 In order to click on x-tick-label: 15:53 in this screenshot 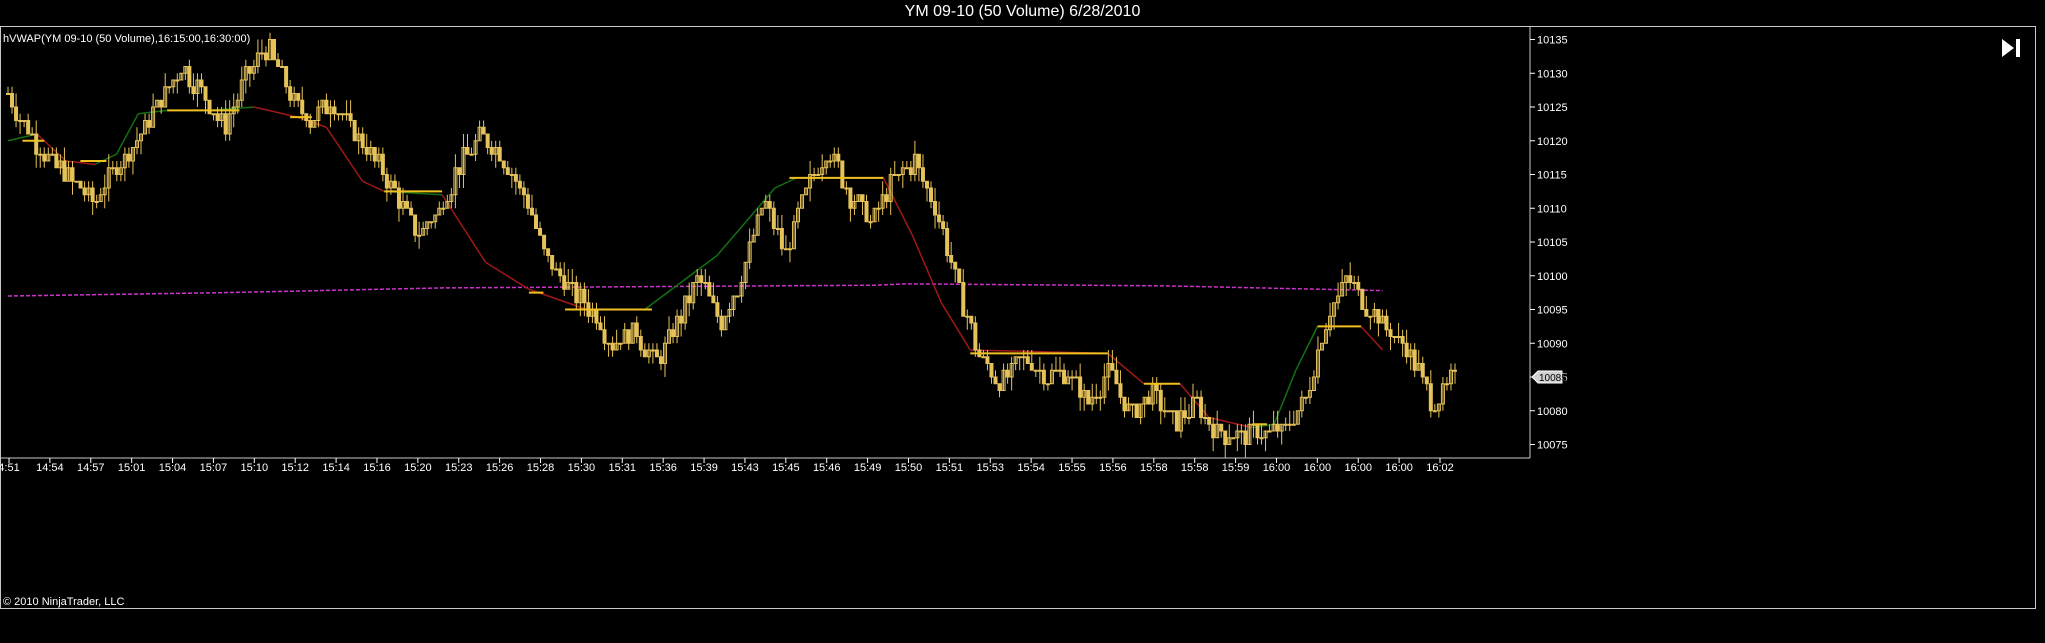, I will do `click(990, 468)`.